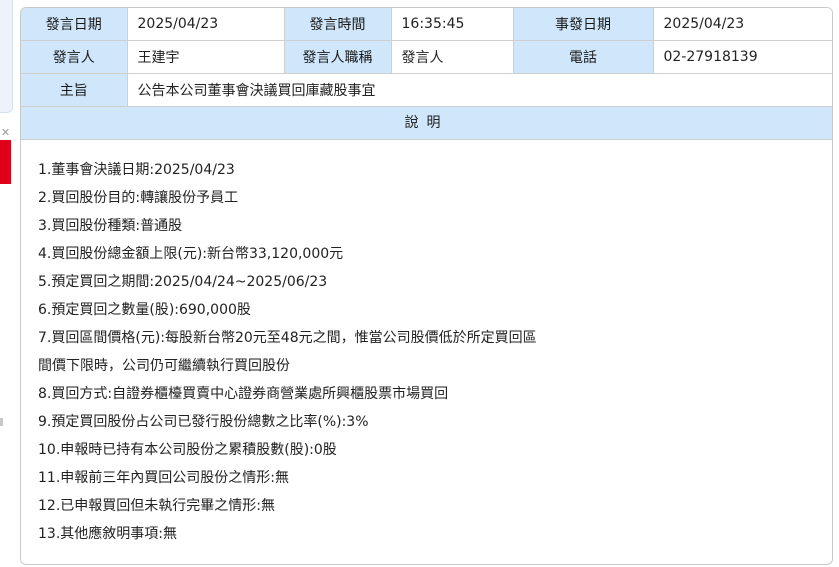 Image resolution: width=839 pixels, height=567 pixels. I want to click on list-item: 13.其他應敘明事項:無, so click(107, 534).